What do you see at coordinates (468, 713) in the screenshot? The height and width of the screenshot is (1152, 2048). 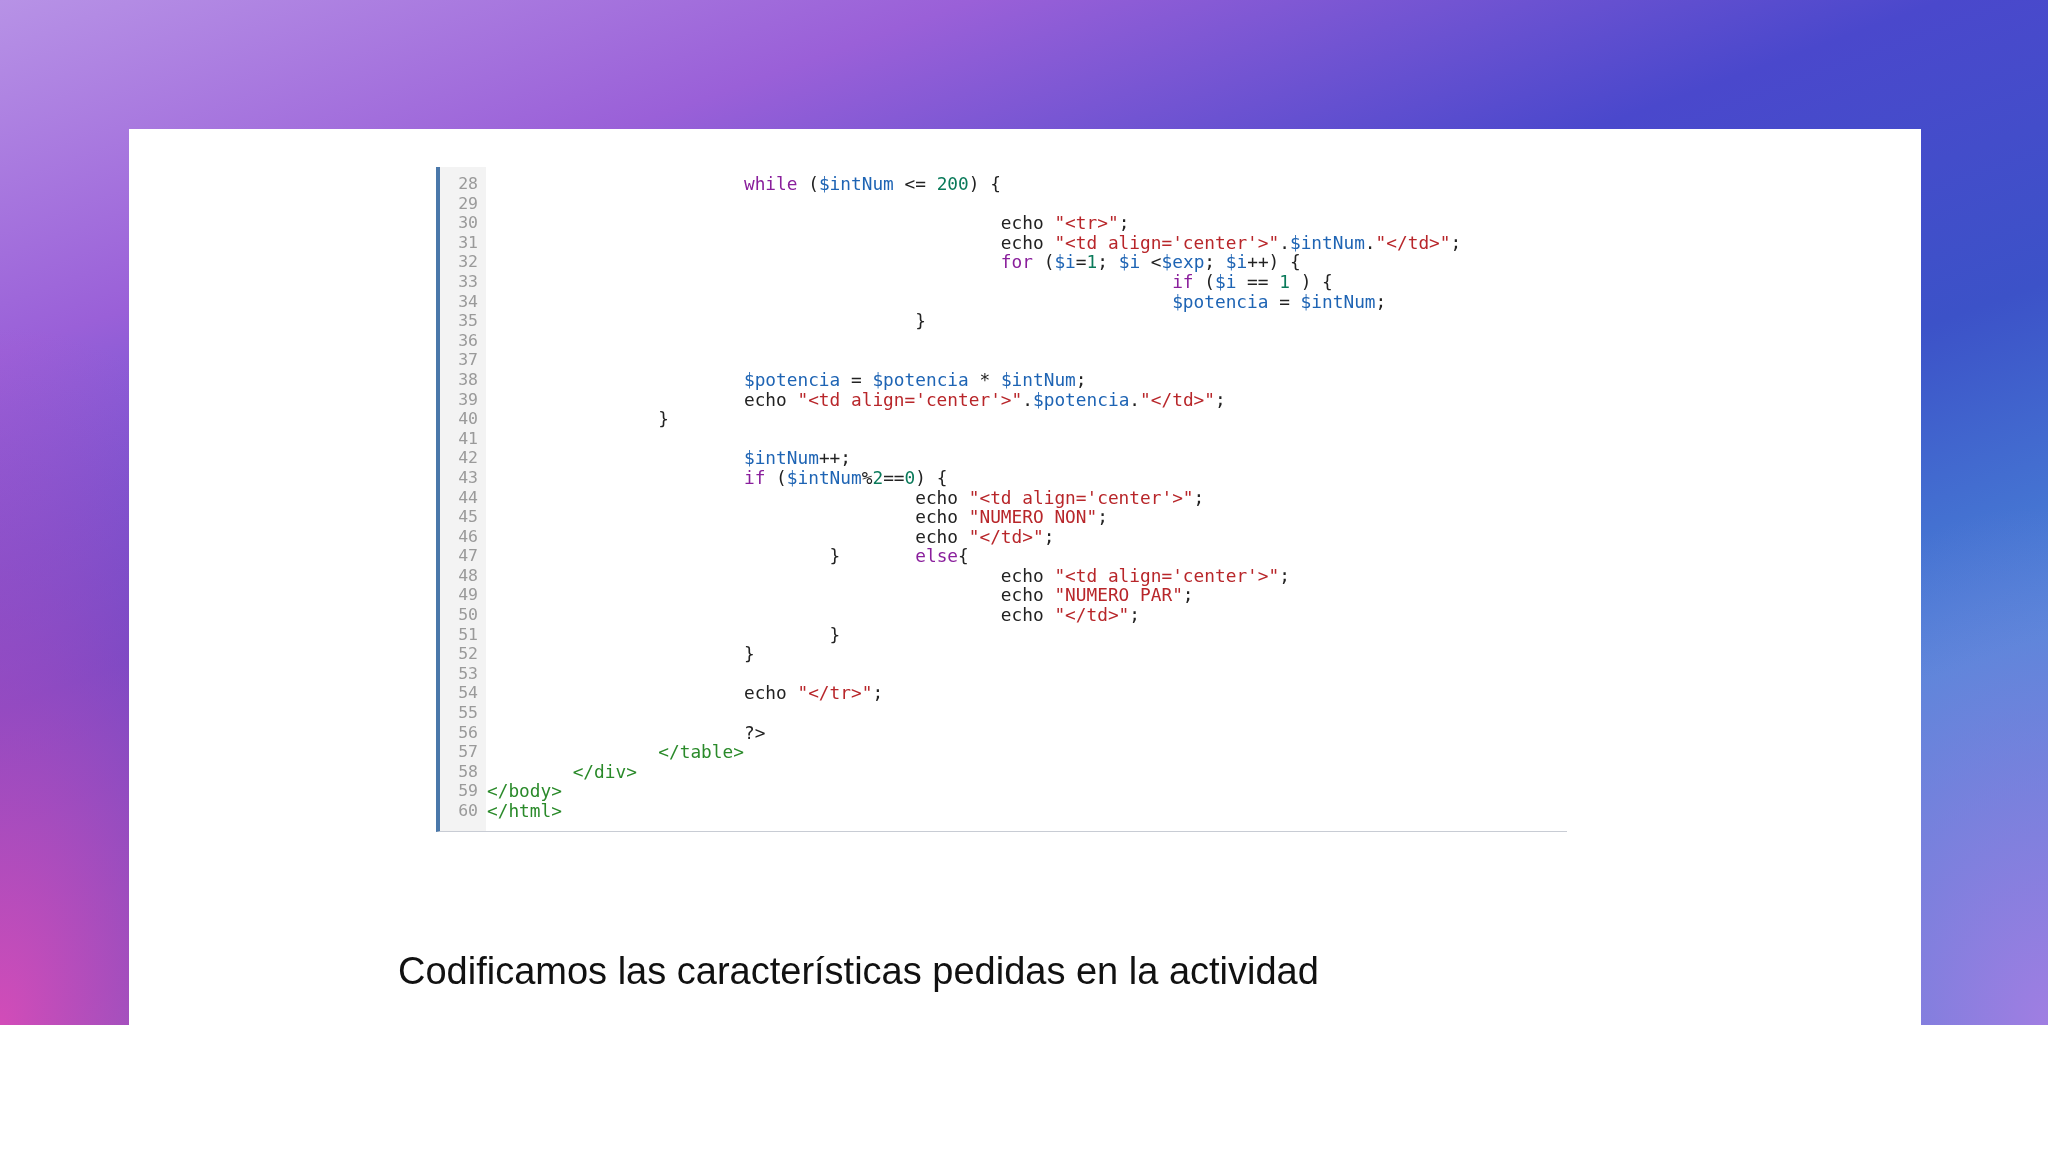 I see `line-number: 55` at bounding box center [468, 713].